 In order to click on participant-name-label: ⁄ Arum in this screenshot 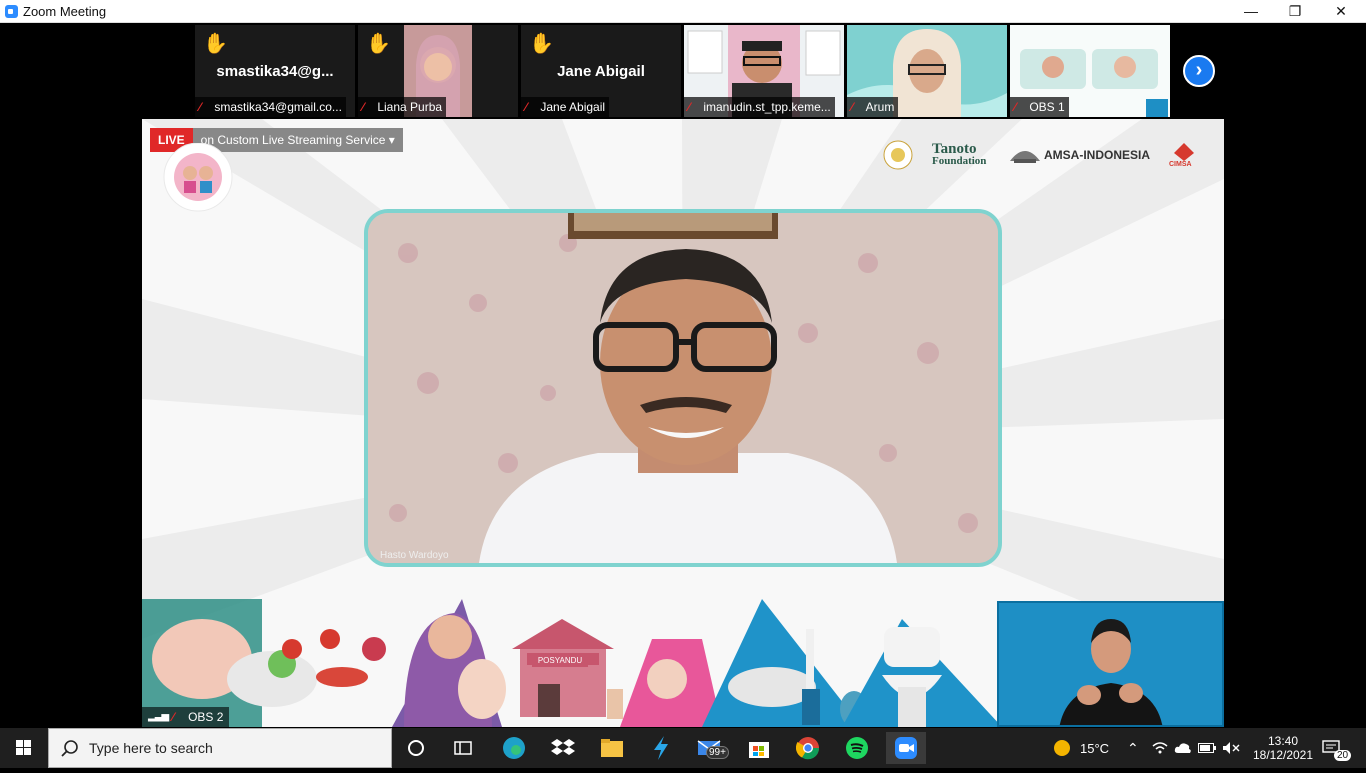, I will do `click(873, 107)`.